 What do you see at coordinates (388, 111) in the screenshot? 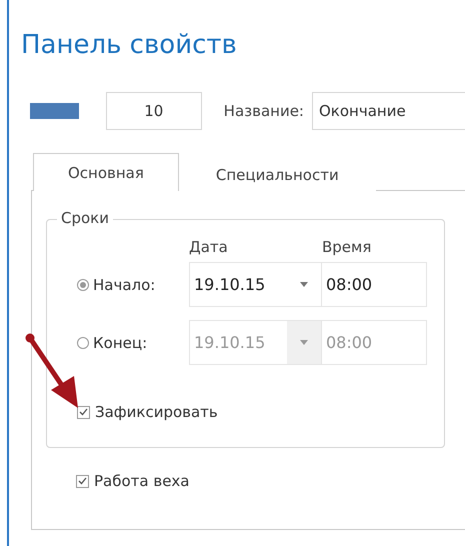
I see `name-field: Окончание` at bounding box center [388, 111].